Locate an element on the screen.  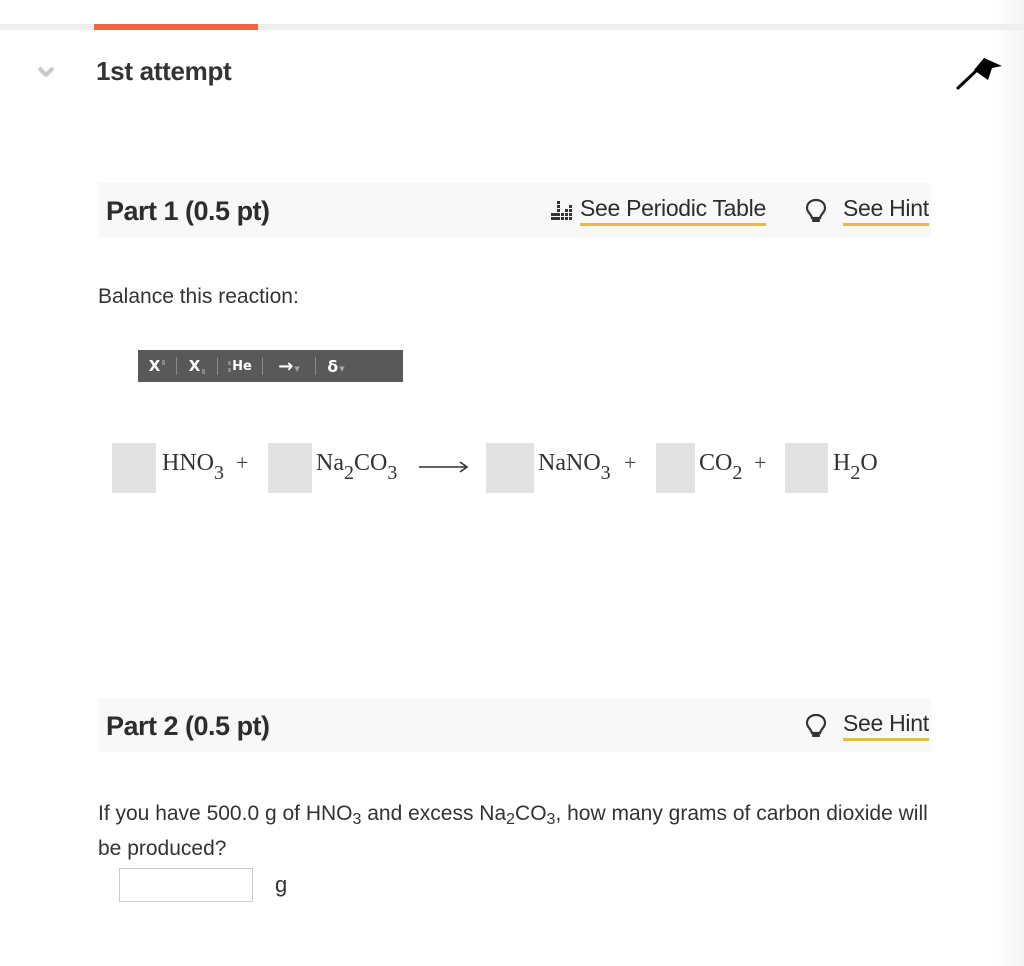
isotope-label: He is located at coordinates (242, 366).